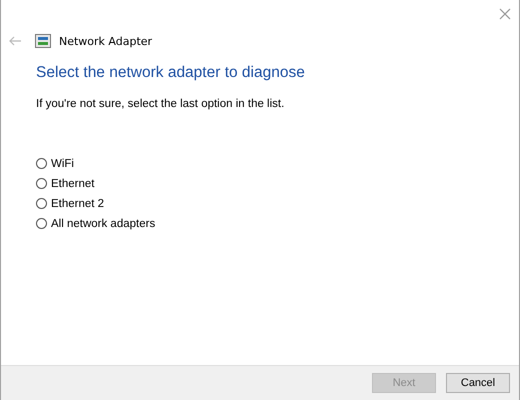 This screenshot has width=520, height=400. I want to click on close-icon, so click(505, 14).